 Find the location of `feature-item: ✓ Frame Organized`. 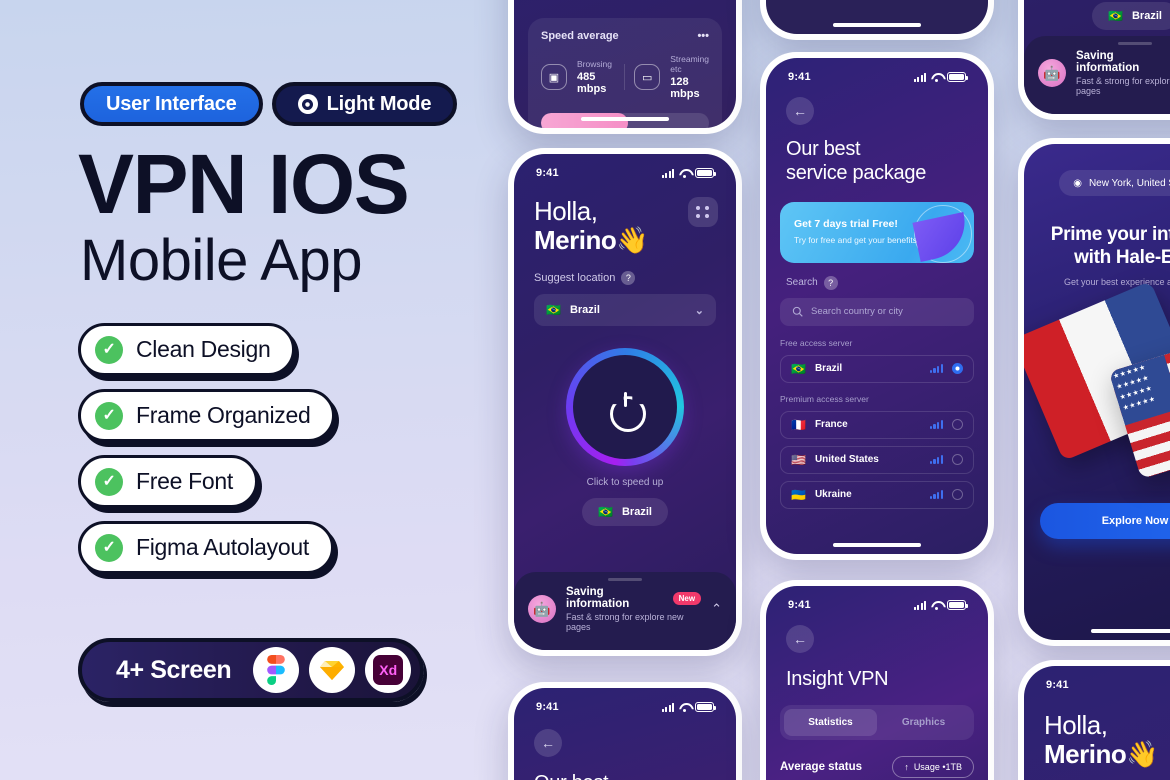

feature-item: ✓ Frame Organized is located at coordinates (207, 415).